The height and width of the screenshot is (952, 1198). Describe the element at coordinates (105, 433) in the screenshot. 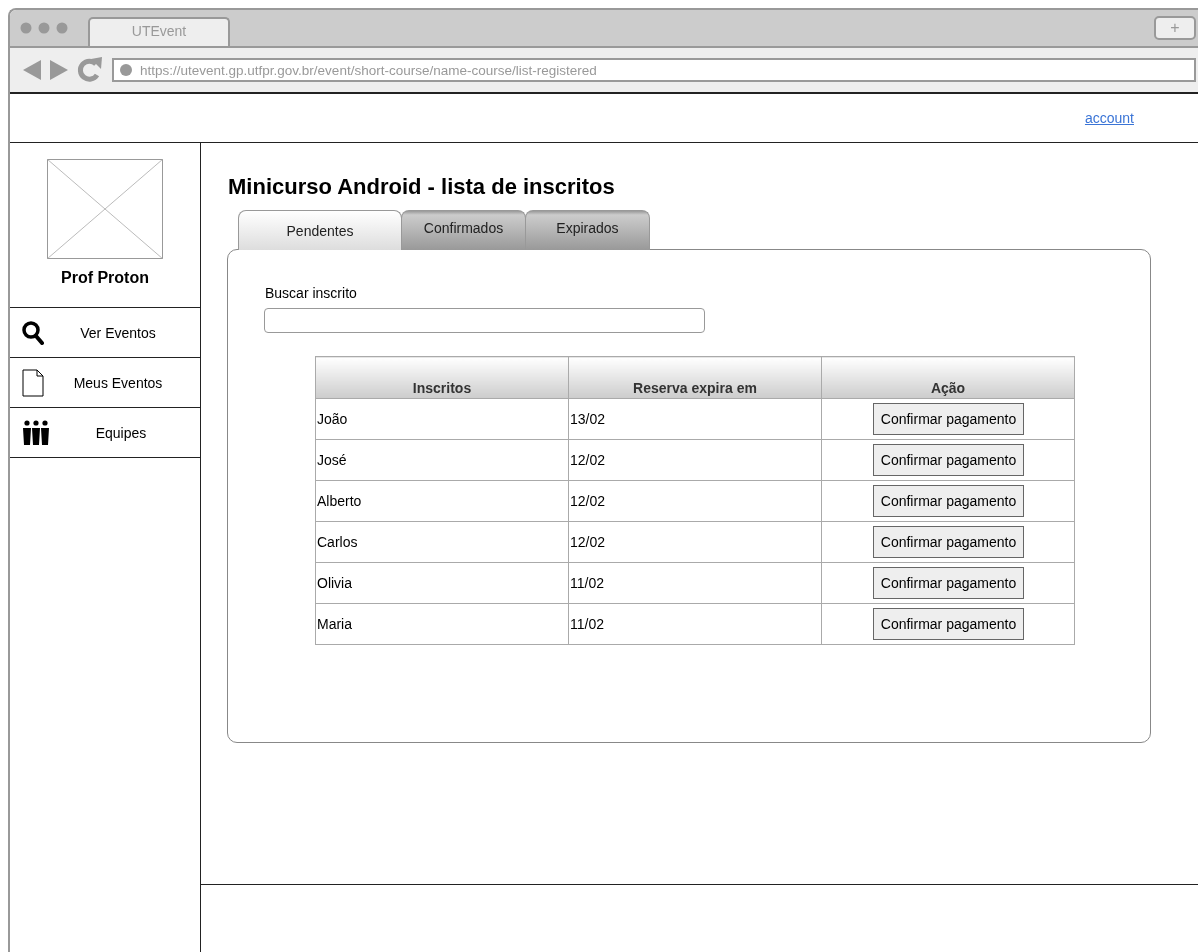

I see `sidebar-item: Equipes` at that location.